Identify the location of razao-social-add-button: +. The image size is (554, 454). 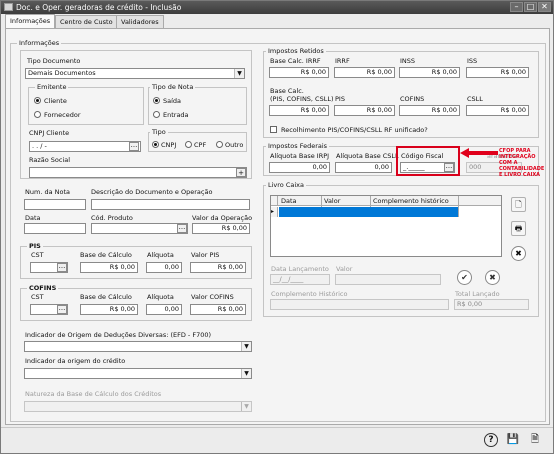
(241, 172).